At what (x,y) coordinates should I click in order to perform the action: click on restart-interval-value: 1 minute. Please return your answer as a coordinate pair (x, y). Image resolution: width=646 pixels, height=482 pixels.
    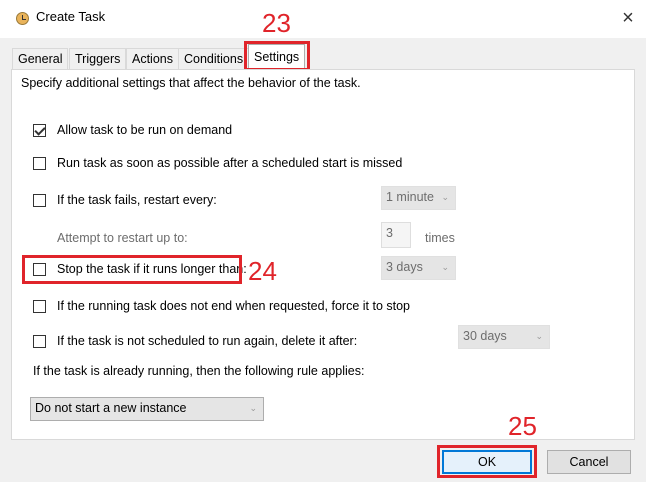
    Looking at the image, I should click on (410, 197).